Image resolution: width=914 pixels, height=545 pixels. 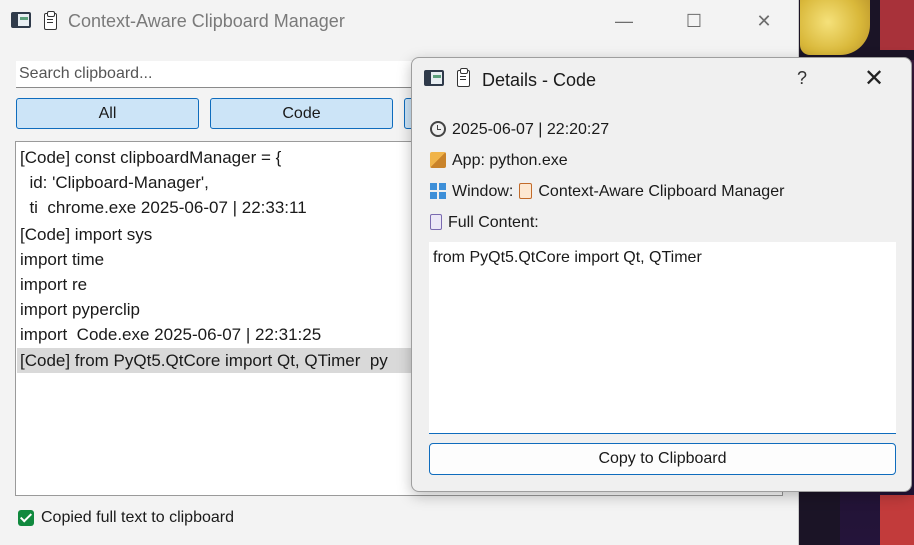 What do you see at coordinates (531, 129) in the screenshot?
I see `timestamp-value: 2025-06-07 | 22:20:27` at bounding box center [531, 129].